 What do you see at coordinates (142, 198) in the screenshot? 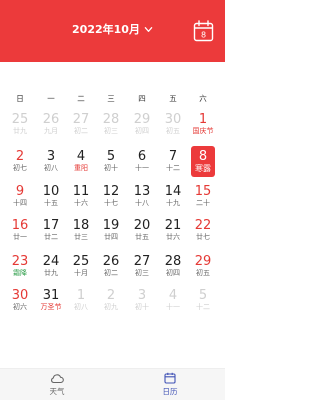
I see `calendar-day: 13 十八` at bounding box center [142, 198].